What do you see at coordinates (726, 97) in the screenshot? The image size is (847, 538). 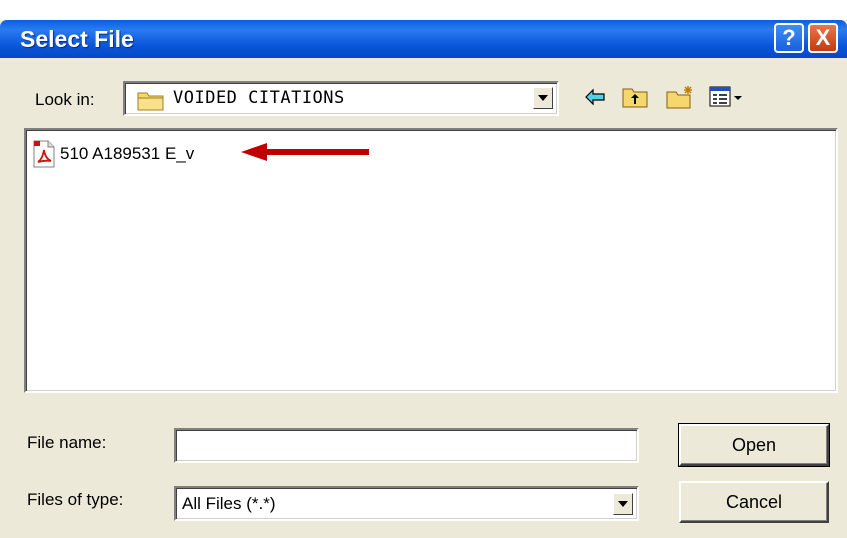 I see `view-menu-icon` at bounding box center [726, 97].